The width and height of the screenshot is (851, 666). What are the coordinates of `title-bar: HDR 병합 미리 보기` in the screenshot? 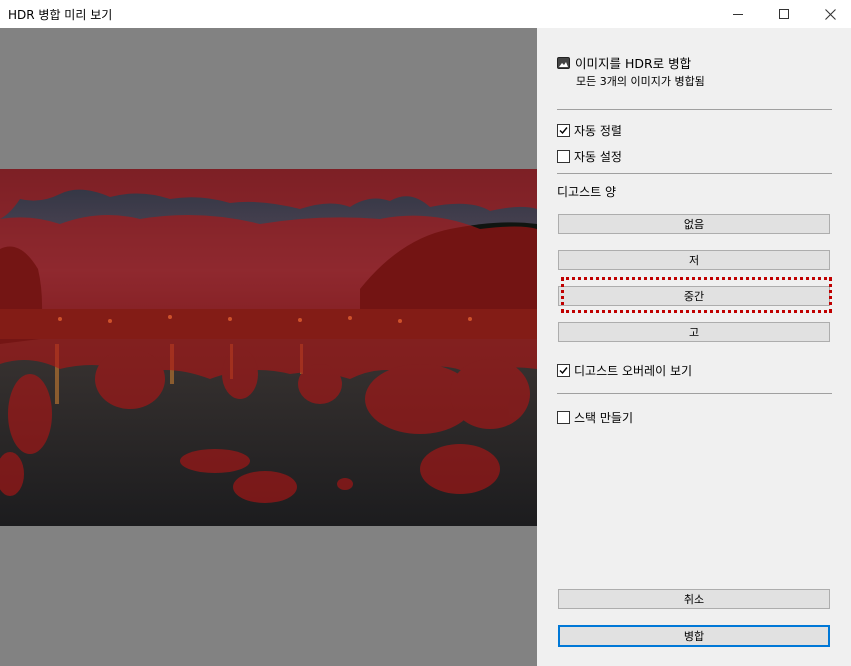 It's located at (425, 14).